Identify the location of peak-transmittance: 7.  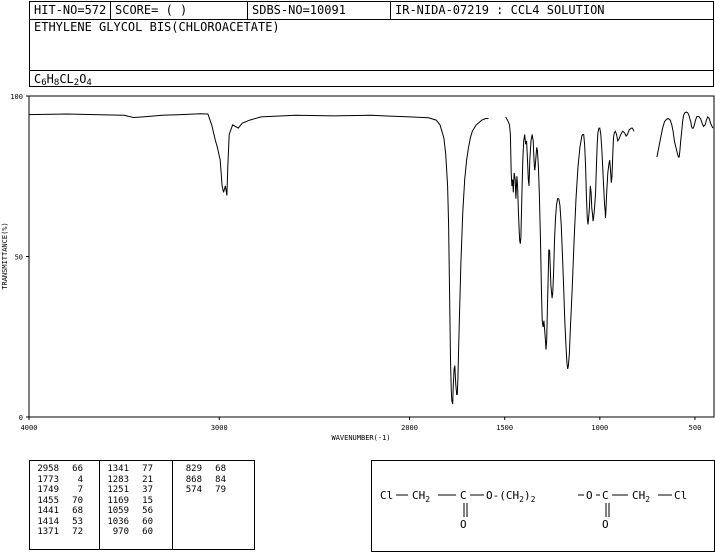
(80, 490).